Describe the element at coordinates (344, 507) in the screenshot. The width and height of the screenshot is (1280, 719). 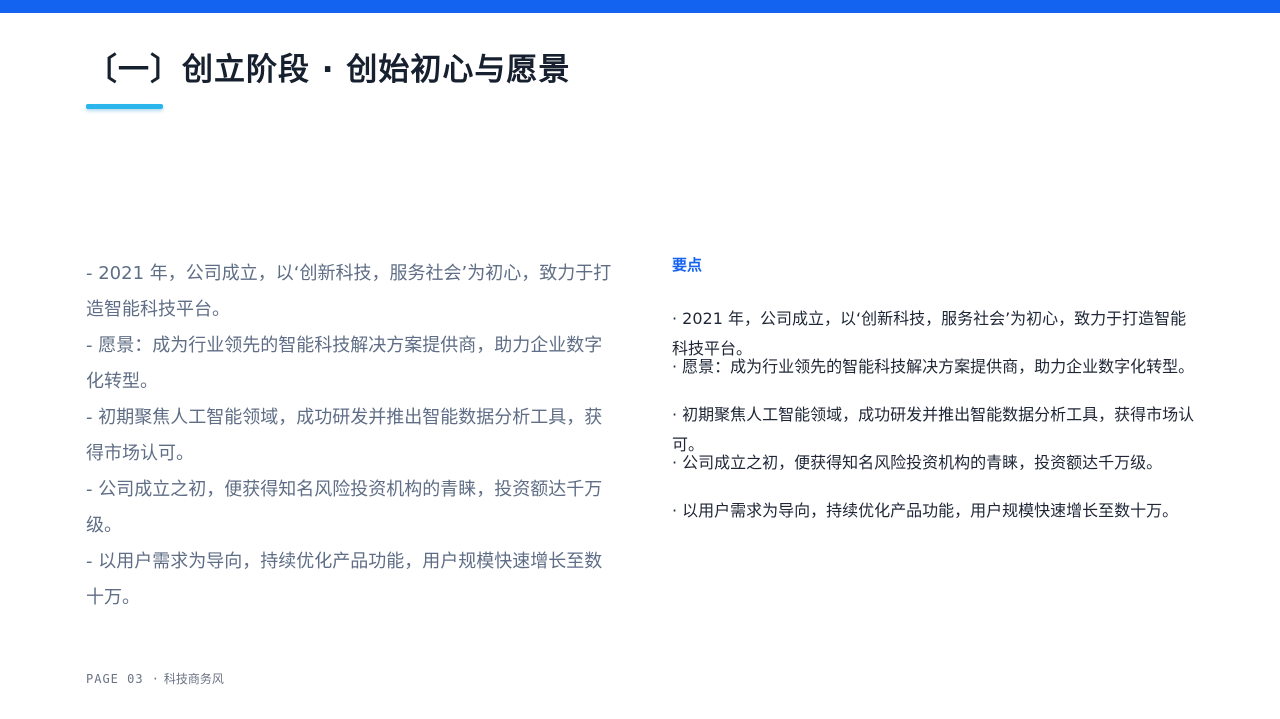
I see `left-list-item: - 公司成立之初，便获得知名风险投资机构的青睐，投资额达千万级。` at that location.